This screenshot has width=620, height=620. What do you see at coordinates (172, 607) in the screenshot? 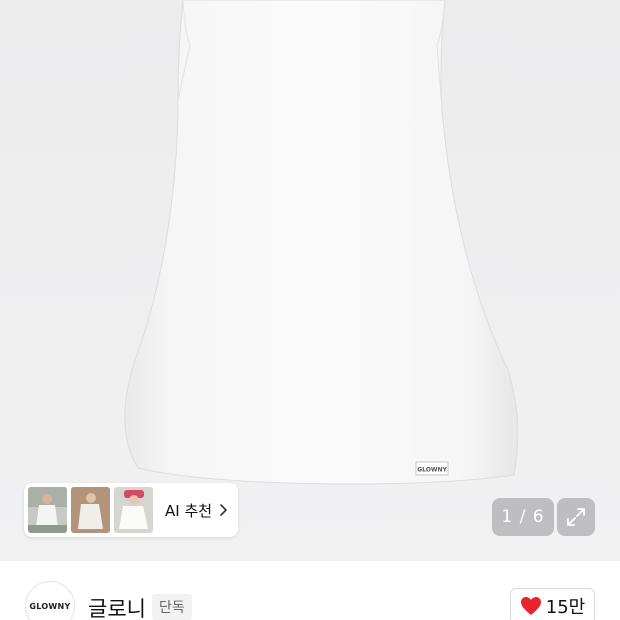
I see `exclusive-badge: 단독` at bounding box center [172, 607].